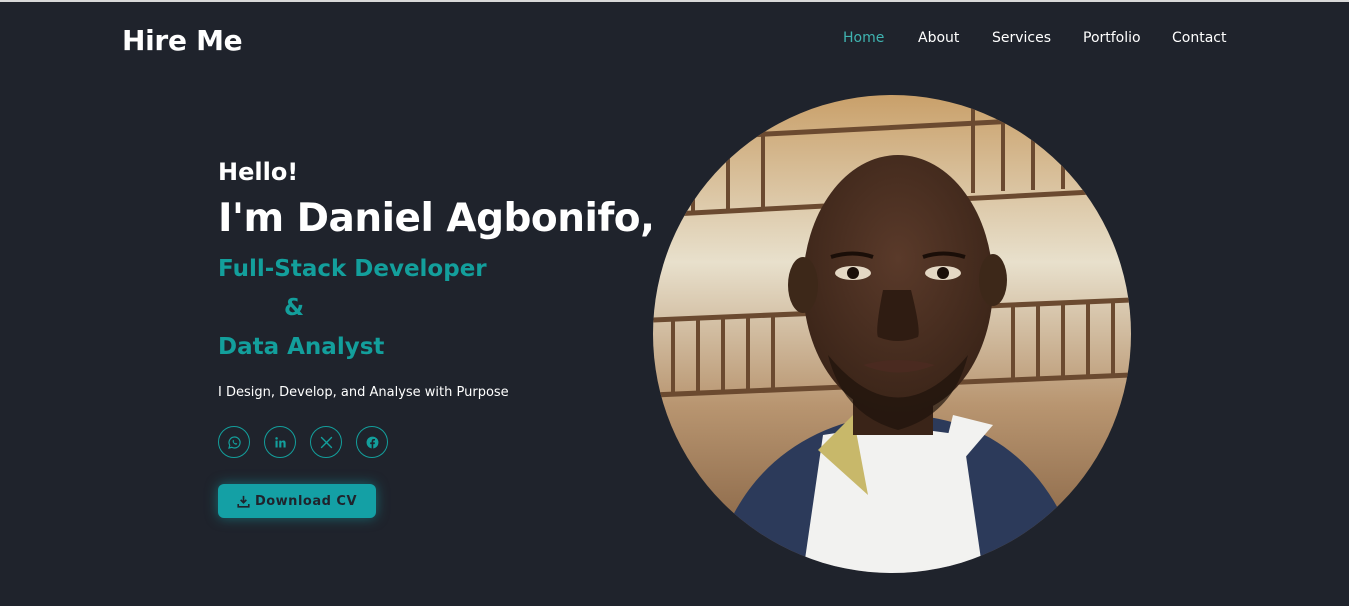 This screenshot has width=1349, height=606. Describe the element at coordinates (306, 501) in the screenshot. I see `download-cv-label: Download CV` at that location.